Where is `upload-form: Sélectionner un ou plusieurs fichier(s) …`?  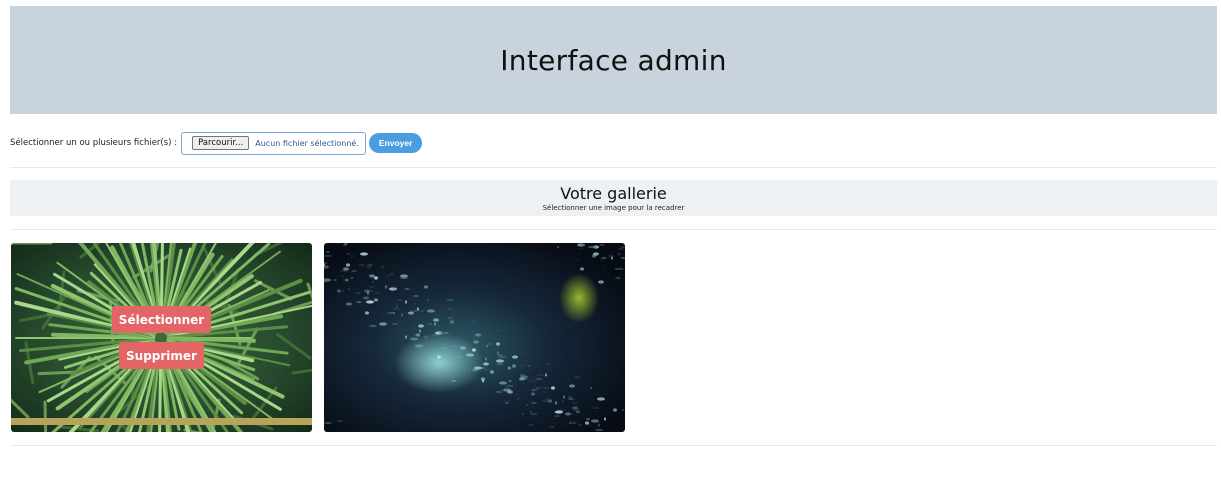
upload-form: Sélectionner un ou plusieurs fichier(s) … is located at coordinates (216, 143).